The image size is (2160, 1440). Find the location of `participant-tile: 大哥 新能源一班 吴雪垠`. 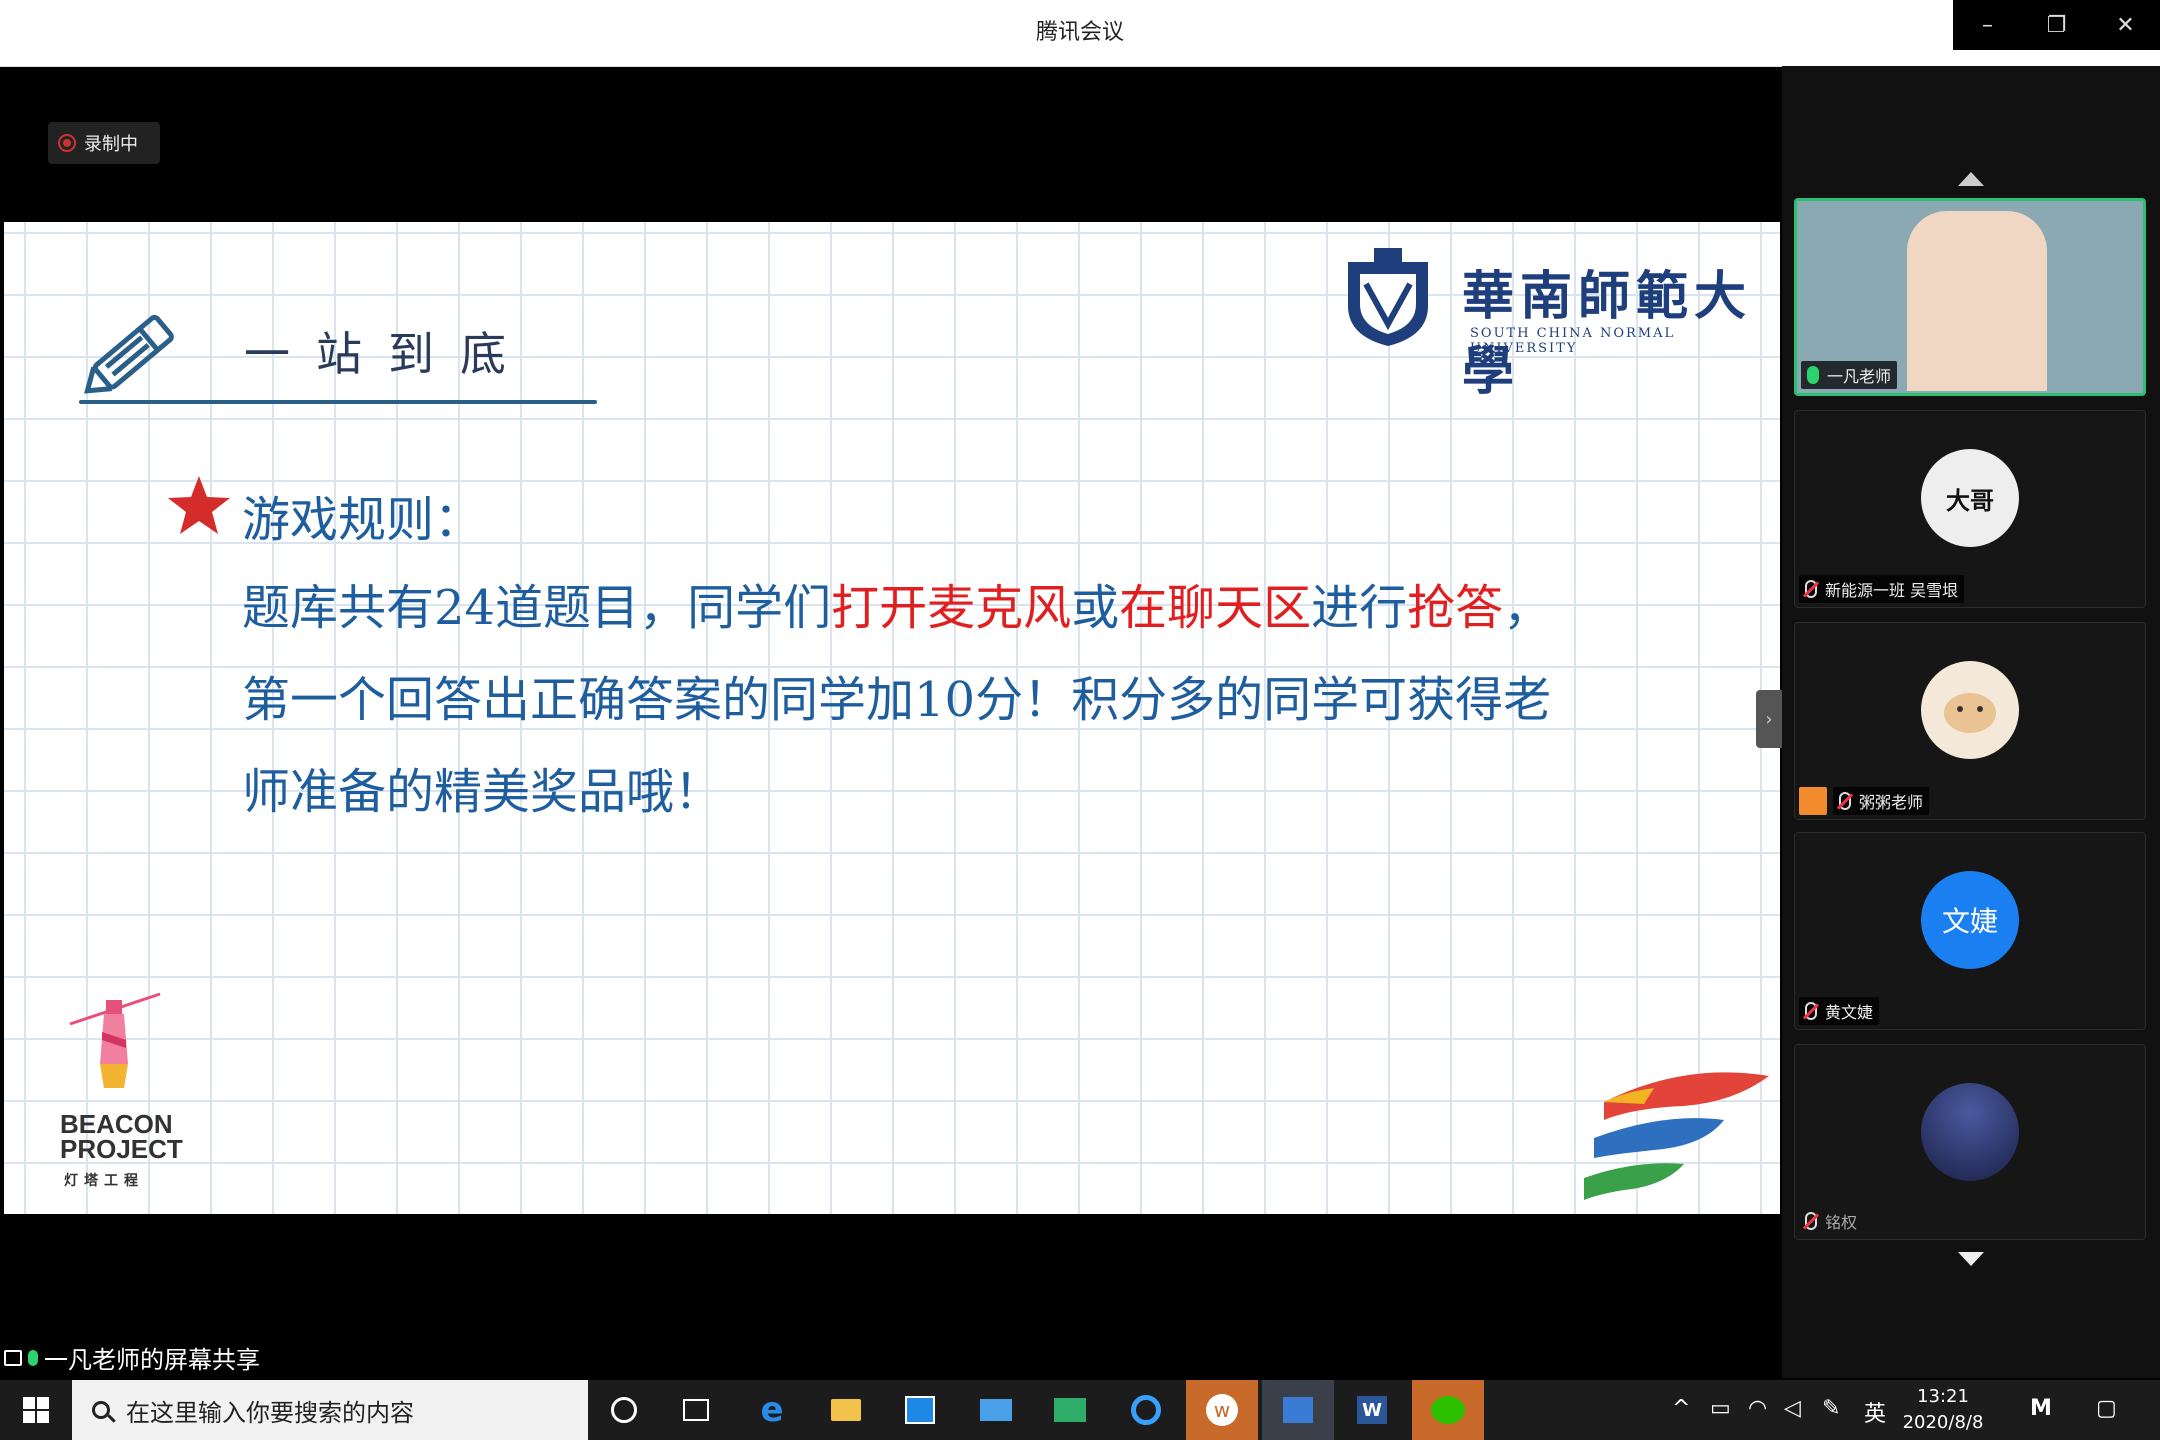

participant-tile: 大哥 新能源一班 吴雪垠 is located at coordinates (1970, 509).